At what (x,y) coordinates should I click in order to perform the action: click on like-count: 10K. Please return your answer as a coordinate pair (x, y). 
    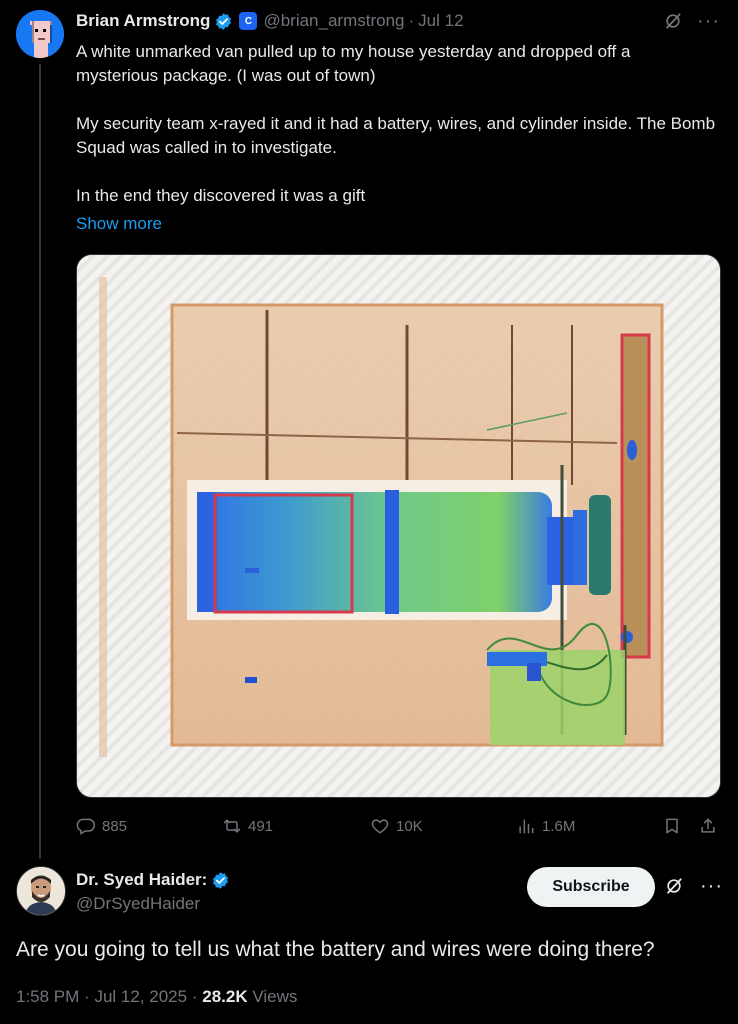
    Looking at the image, I should click on (409, 826).